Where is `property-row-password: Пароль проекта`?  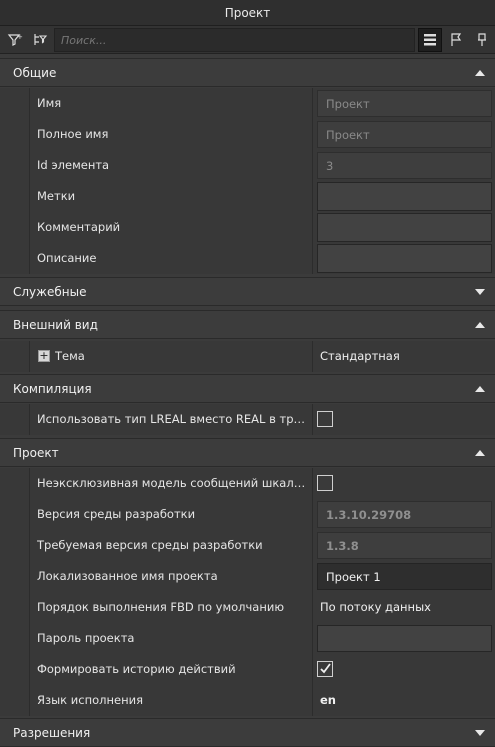 property-row-password: Пароль проекта is located at coordinates (247, 638).